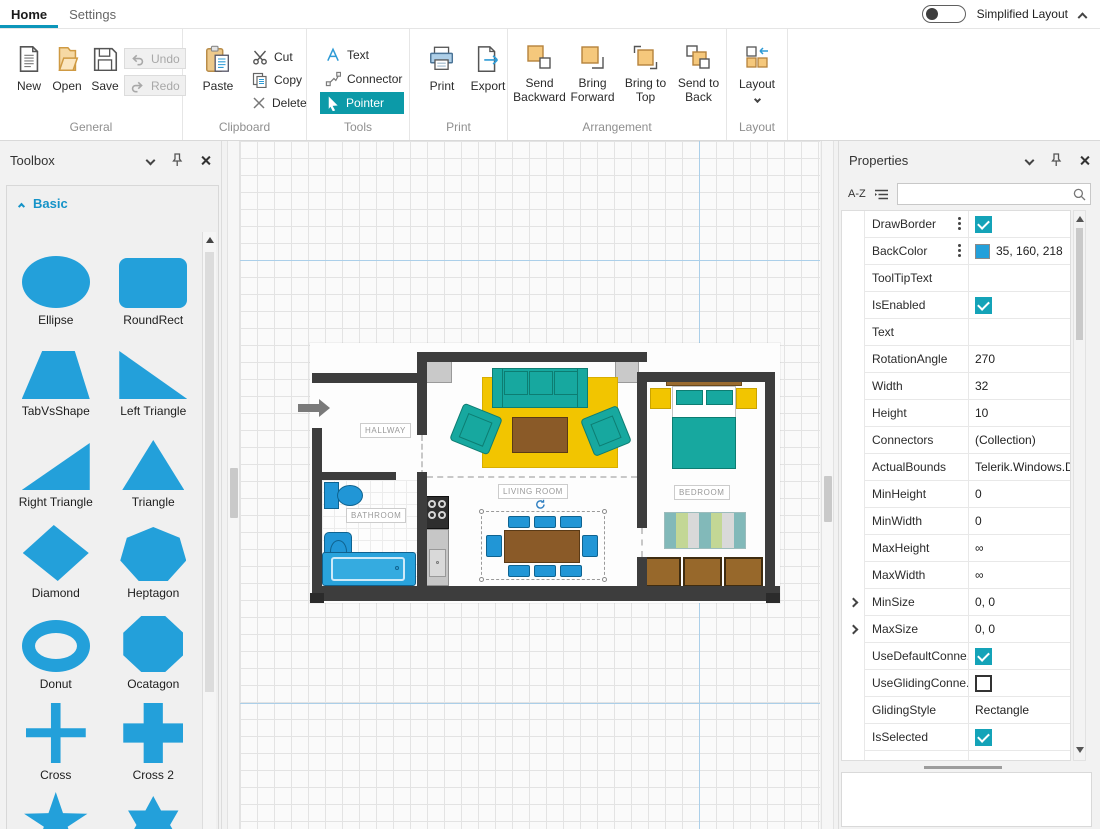 The height and width of the screenshot is (829, 1100). I want to click on toolbox-item-star6, so click(154, 807).